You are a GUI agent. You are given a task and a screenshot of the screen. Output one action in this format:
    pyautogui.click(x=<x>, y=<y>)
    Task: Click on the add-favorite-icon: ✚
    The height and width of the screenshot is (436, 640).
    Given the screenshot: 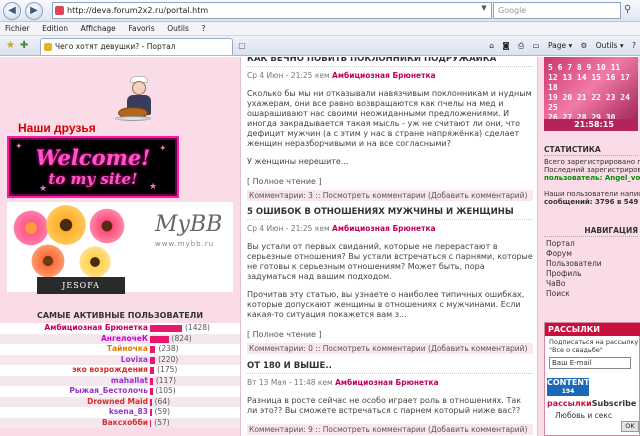 What is the action you would take?
    pyautogui.click(x=24, y=45)
    